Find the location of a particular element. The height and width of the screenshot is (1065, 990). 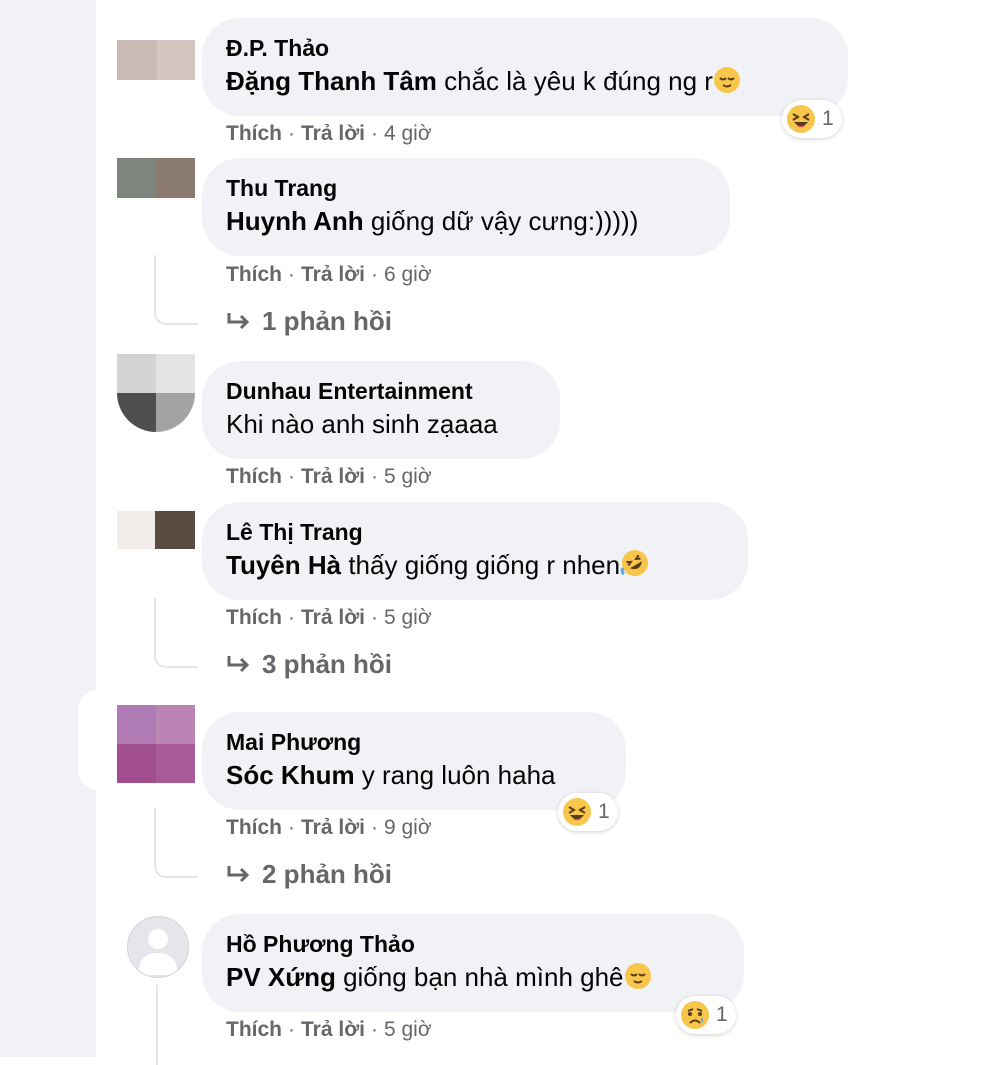

mention-link: Sóc Khum is located at coordinates (290, 775).